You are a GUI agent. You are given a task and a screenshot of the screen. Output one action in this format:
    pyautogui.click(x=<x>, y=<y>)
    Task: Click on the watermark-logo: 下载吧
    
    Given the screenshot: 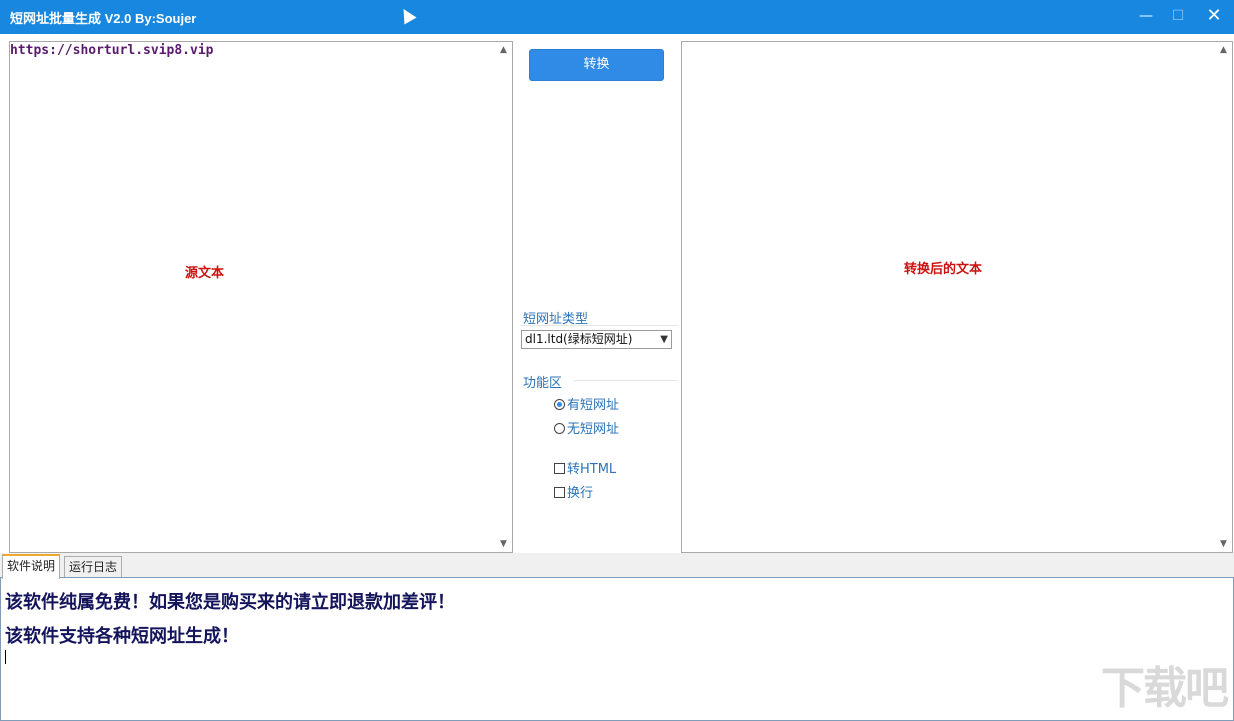 What is the action you would take?
    pyautogui.click(x=1165, y=688)
    